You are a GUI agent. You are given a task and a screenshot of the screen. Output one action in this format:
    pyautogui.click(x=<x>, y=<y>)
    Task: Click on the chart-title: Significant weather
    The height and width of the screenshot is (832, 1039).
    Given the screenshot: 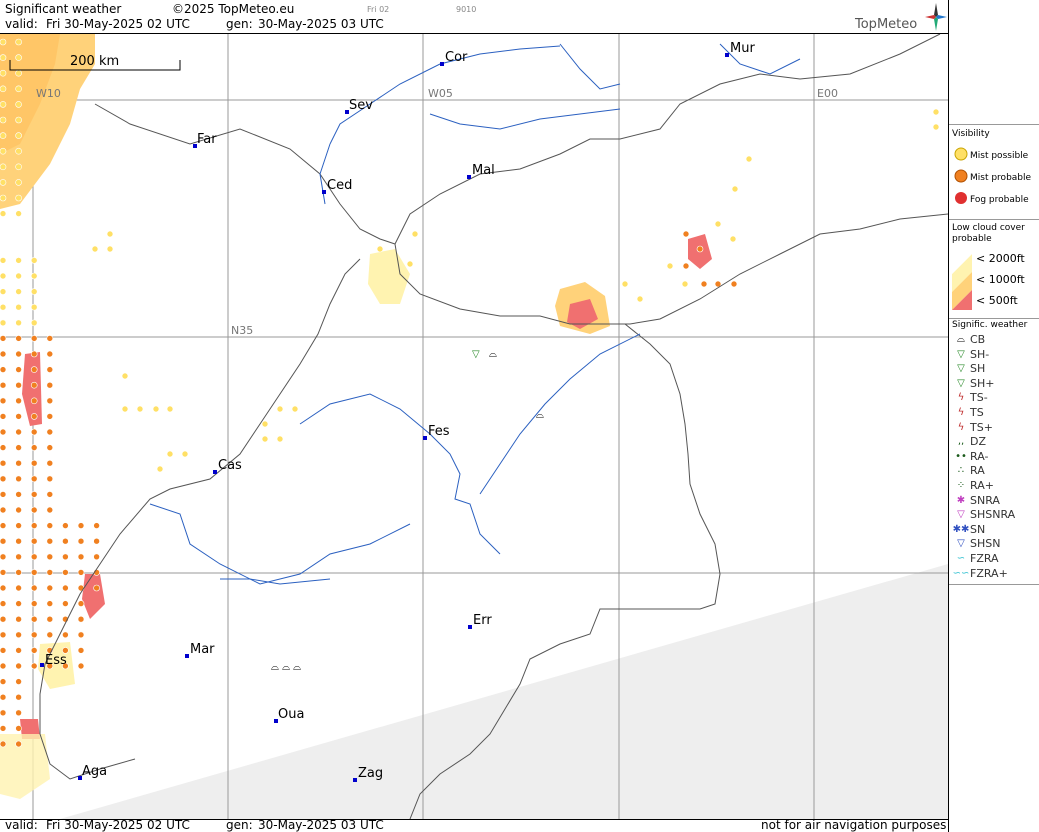 What is the action you would take?
    pyautogui.click(x=63, y=9)
    